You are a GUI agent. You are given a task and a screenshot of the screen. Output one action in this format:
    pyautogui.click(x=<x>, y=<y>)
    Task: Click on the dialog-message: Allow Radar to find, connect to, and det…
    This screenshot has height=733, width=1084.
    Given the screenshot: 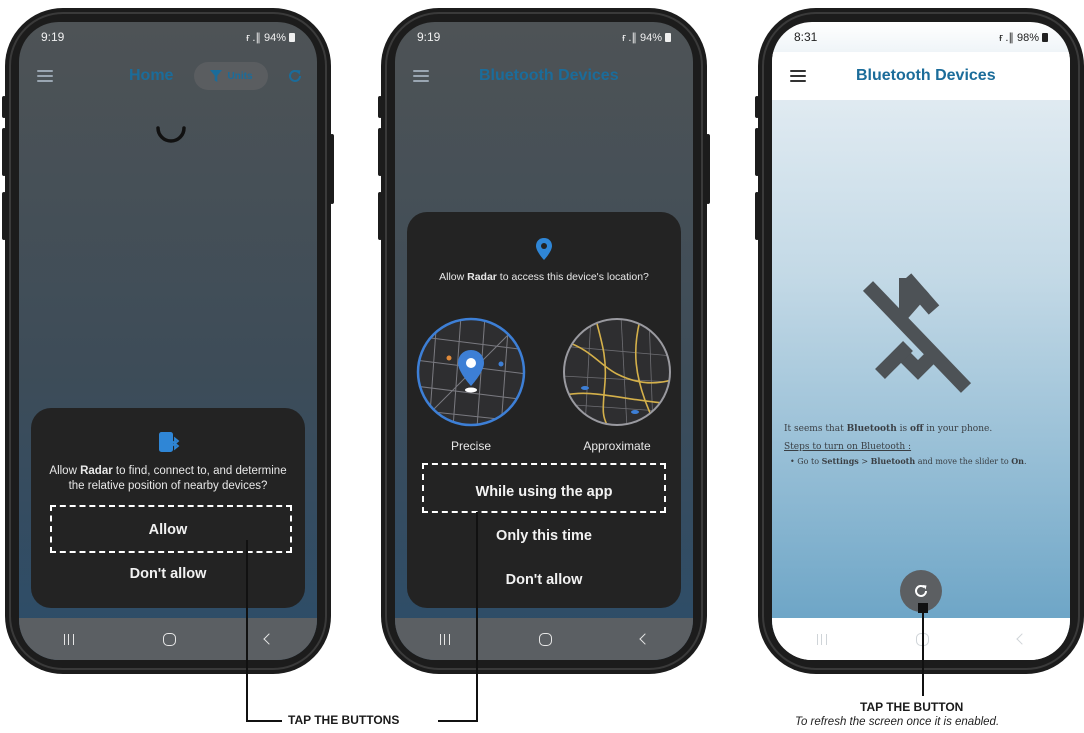 What is the action you would take?
    pyautogui.click(x=168, y=478)
    